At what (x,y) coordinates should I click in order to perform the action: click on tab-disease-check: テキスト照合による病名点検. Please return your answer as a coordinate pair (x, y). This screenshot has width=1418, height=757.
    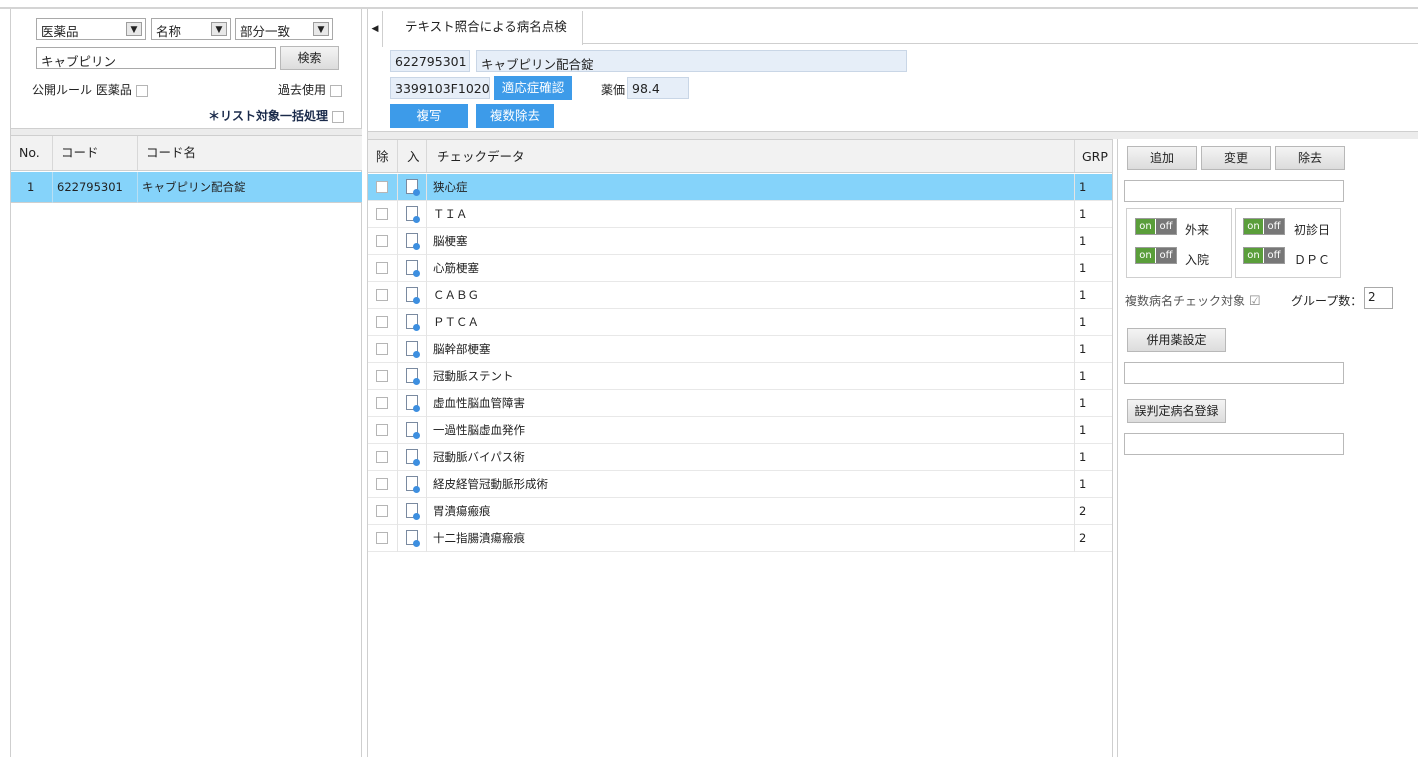
    Looking at the image, I should click on (483, 28).